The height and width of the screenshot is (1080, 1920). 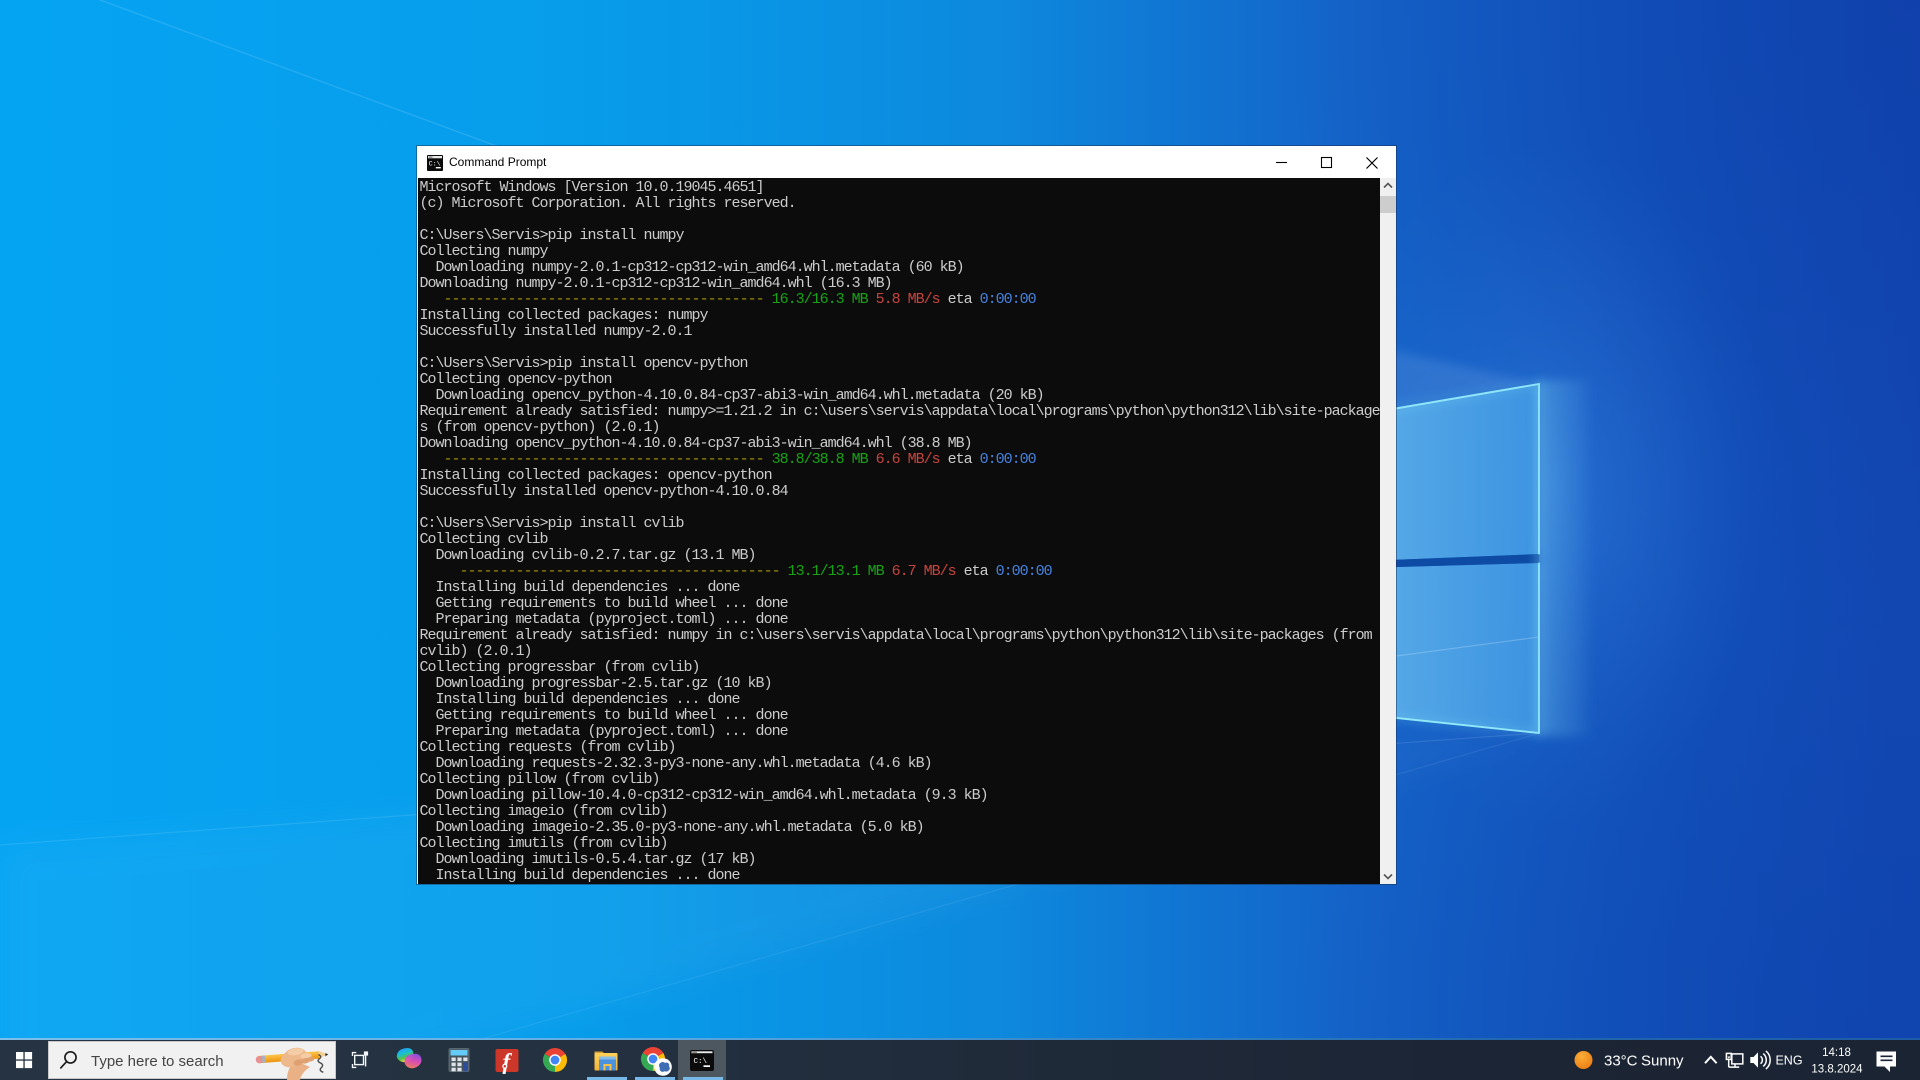 I want to click on svg-text: Sunny, so click(x=1662, y=1061).